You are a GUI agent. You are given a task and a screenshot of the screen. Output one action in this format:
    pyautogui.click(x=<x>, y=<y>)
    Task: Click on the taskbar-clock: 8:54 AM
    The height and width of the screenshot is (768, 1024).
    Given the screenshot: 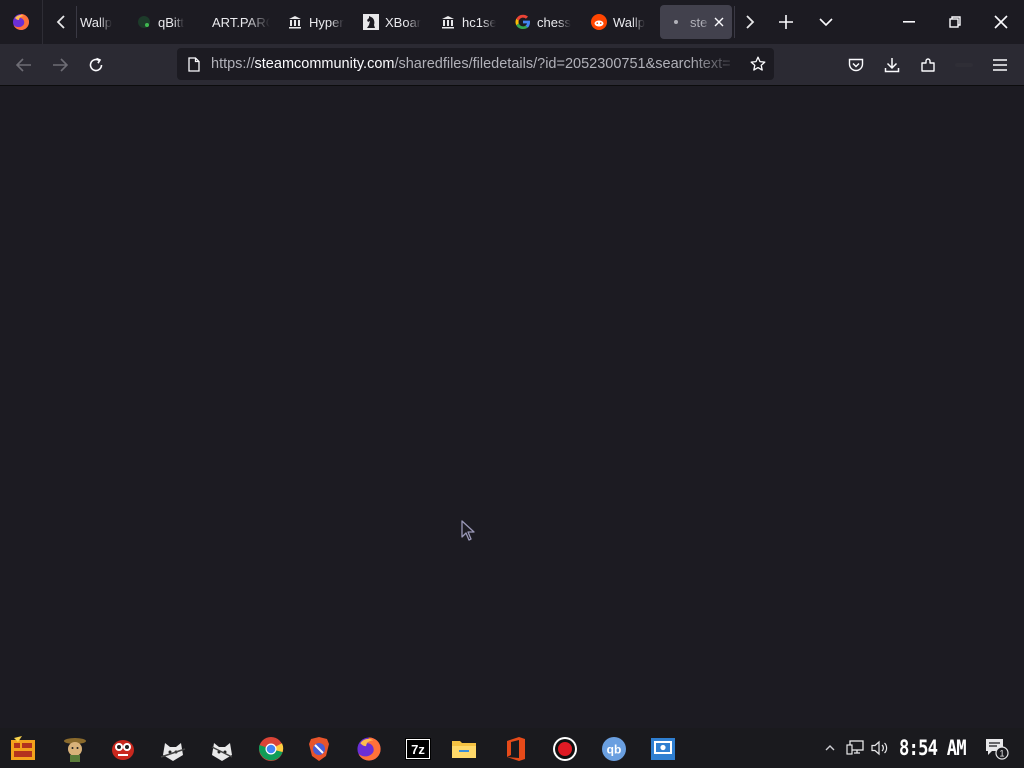 What is the action you would take?
    pyautogui.click(x=933, y=748)
    